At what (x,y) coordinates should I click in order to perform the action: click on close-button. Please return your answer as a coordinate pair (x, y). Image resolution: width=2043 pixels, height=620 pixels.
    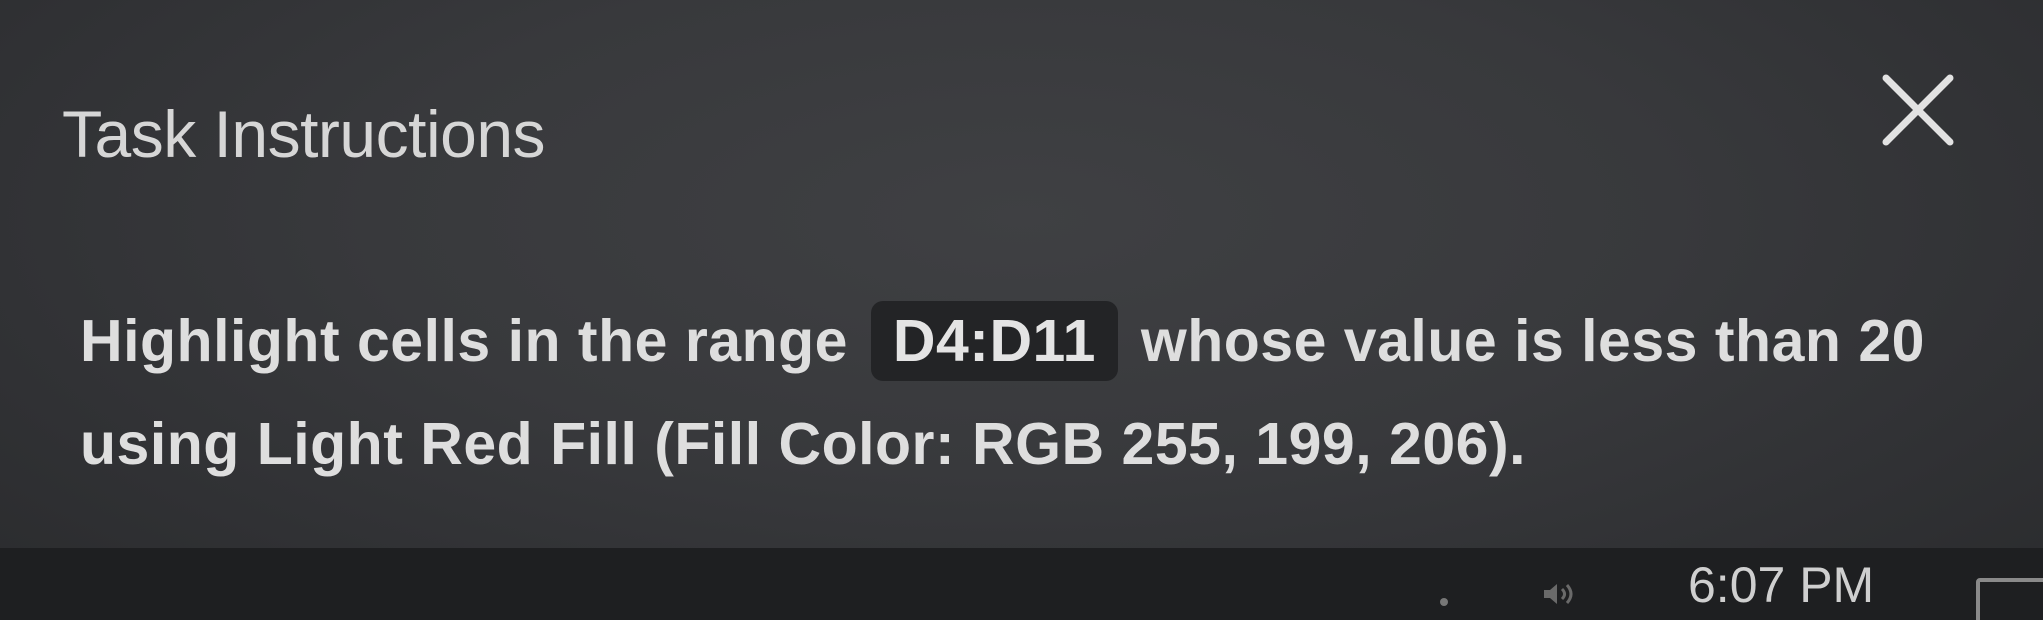
    Looking at the image, I should click on (1918, 110).